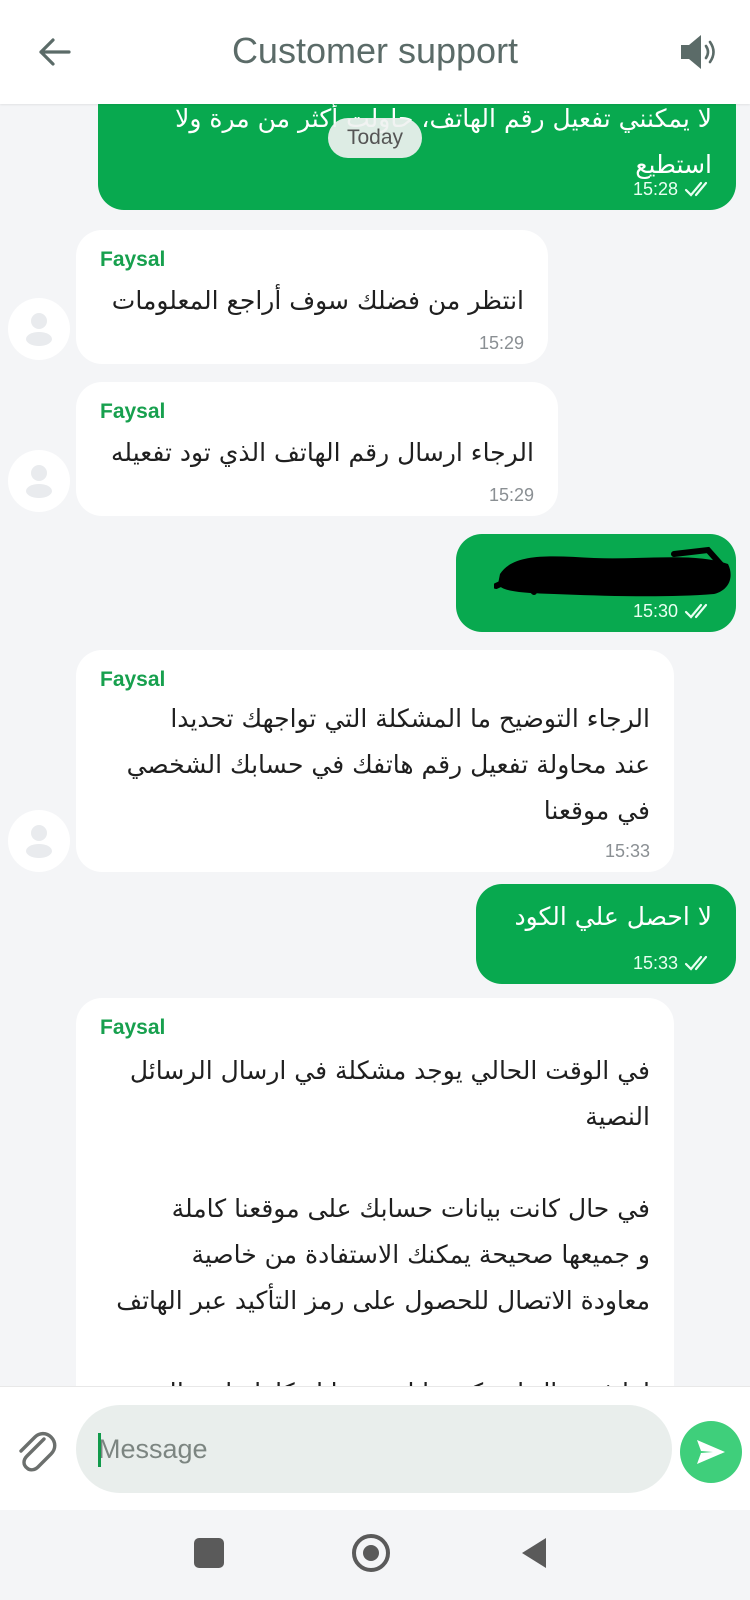 This screenshot has width=750, height=1600. I want to click on message-bubble-outgoing: 15:30, so click(596, 583).